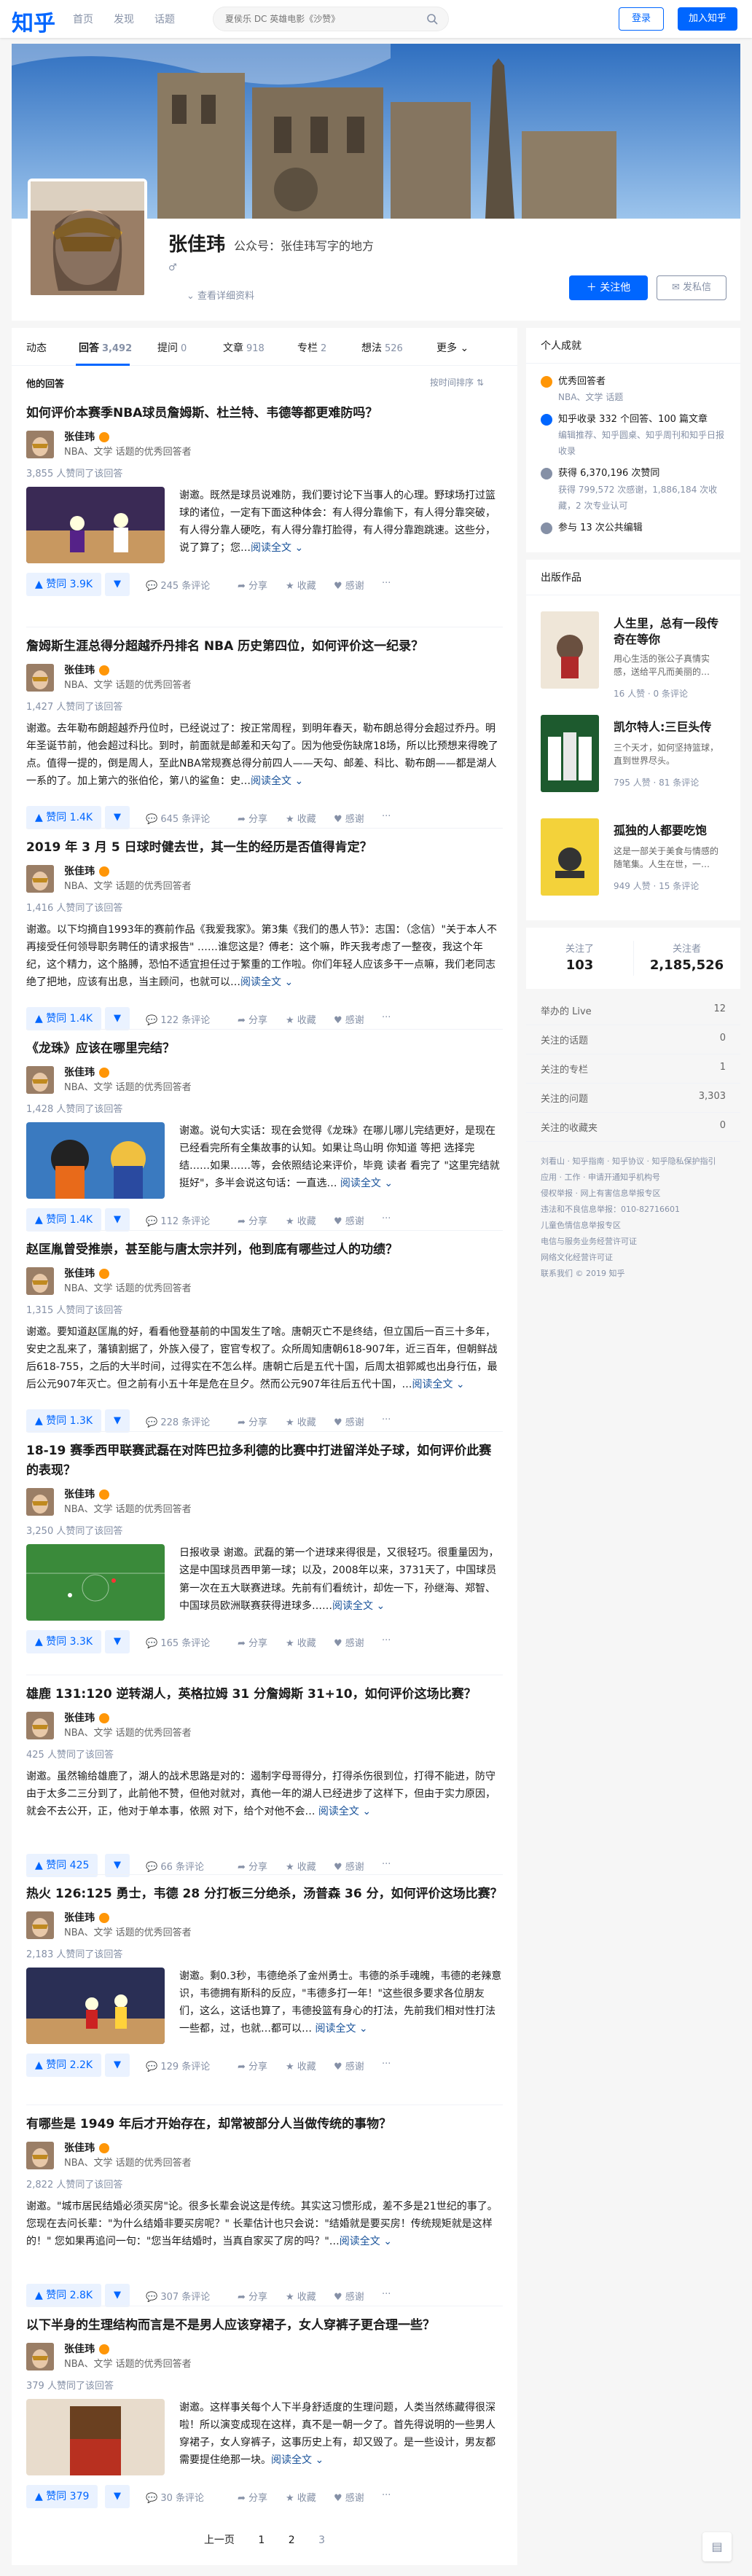 This screenshot has width=752, height=2576. What do you see at coordinates (175, 2497) in the screenshot?
I see `comments-button: 💬 30 条评论` at bounding box center [175, 2497].